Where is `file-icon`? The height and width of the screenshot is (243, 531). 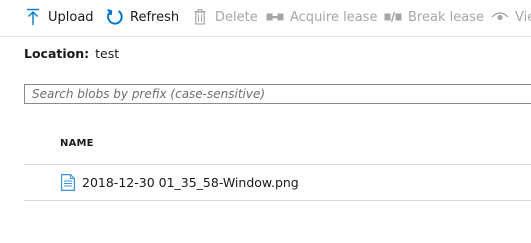 file-icon is located at coordinates (68, 182).